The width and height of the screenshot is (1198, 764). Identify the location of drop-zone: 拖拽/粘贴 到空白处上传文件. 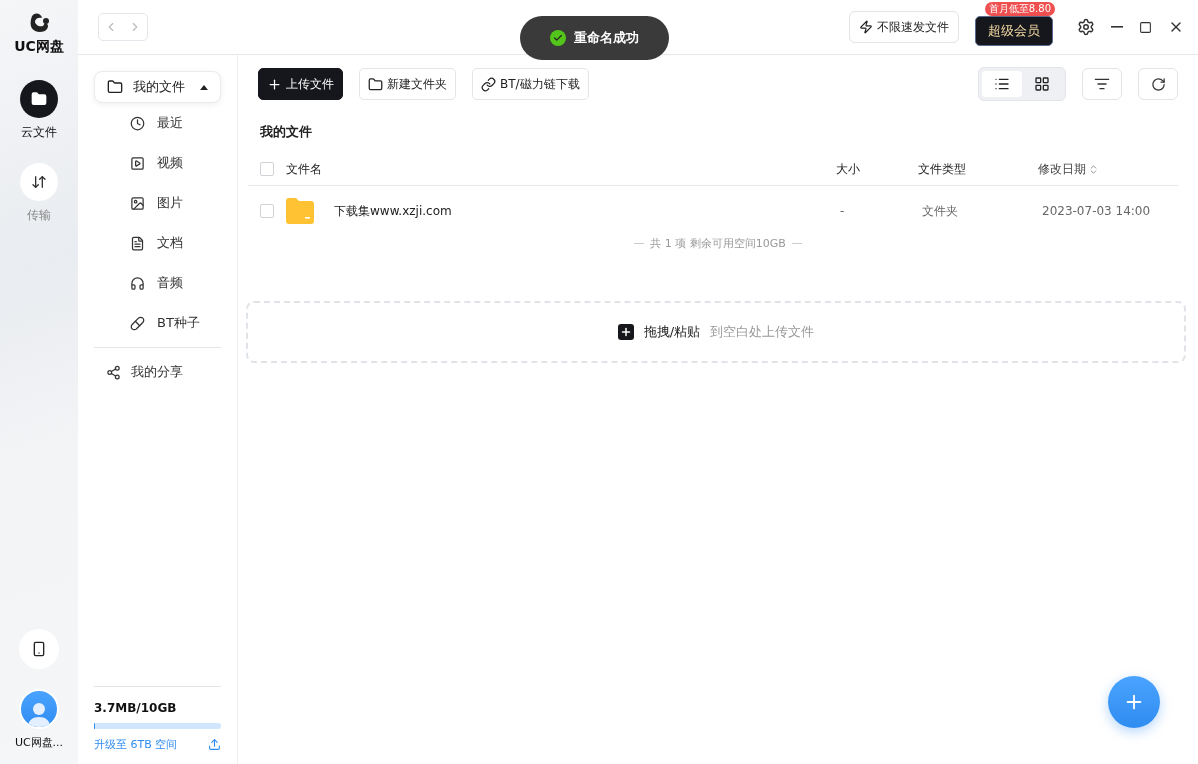
(716, 332).